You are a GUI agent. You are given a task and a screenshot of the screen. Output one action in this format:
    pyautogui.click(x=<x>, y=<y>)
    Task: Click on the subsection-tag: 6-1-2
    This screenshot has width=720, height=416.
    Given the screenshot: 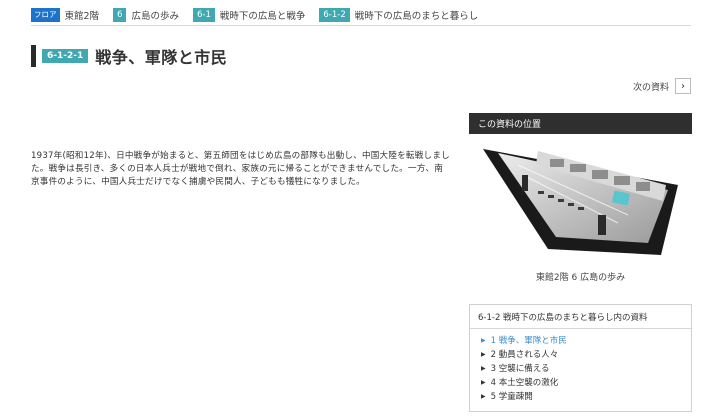 What is the action you would take?
    pyautogui.click(x=334, y=14)
    